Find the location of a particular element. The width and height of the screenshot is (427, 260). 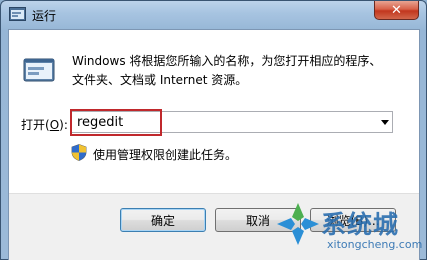

highlight-box is located at coordinates (116, 122).